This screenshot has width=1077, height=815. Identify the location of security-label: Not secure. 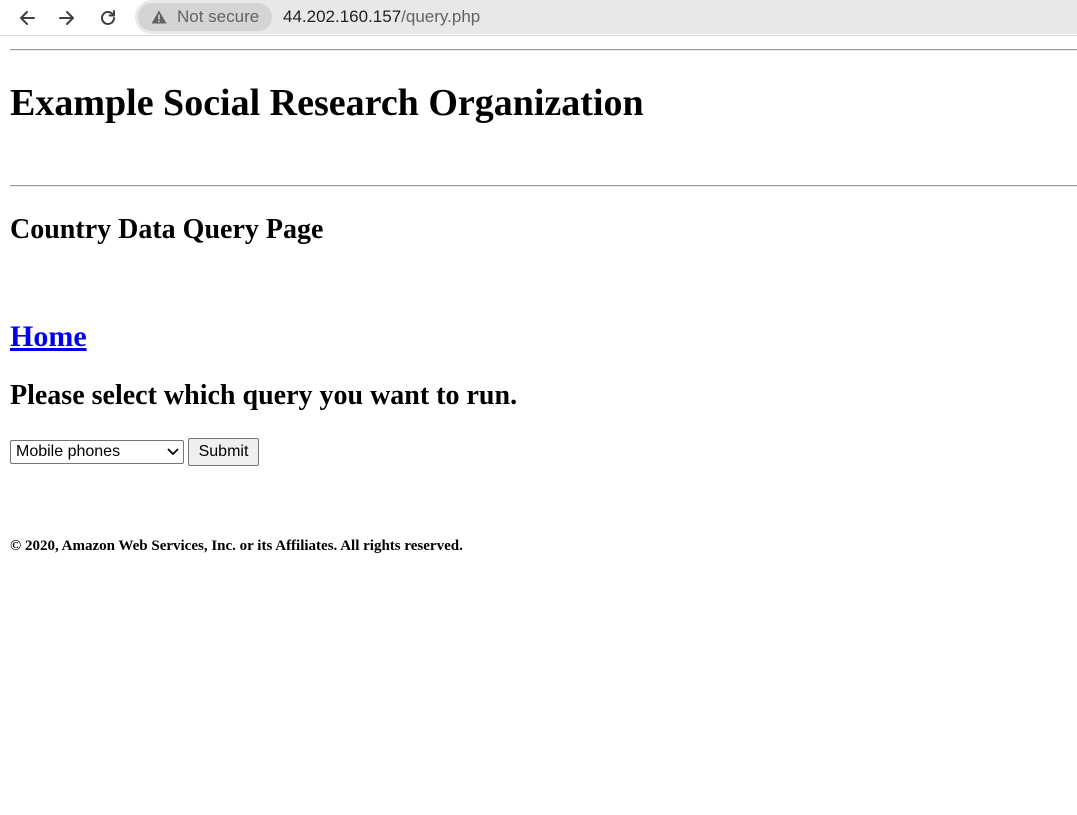
(218, 16).